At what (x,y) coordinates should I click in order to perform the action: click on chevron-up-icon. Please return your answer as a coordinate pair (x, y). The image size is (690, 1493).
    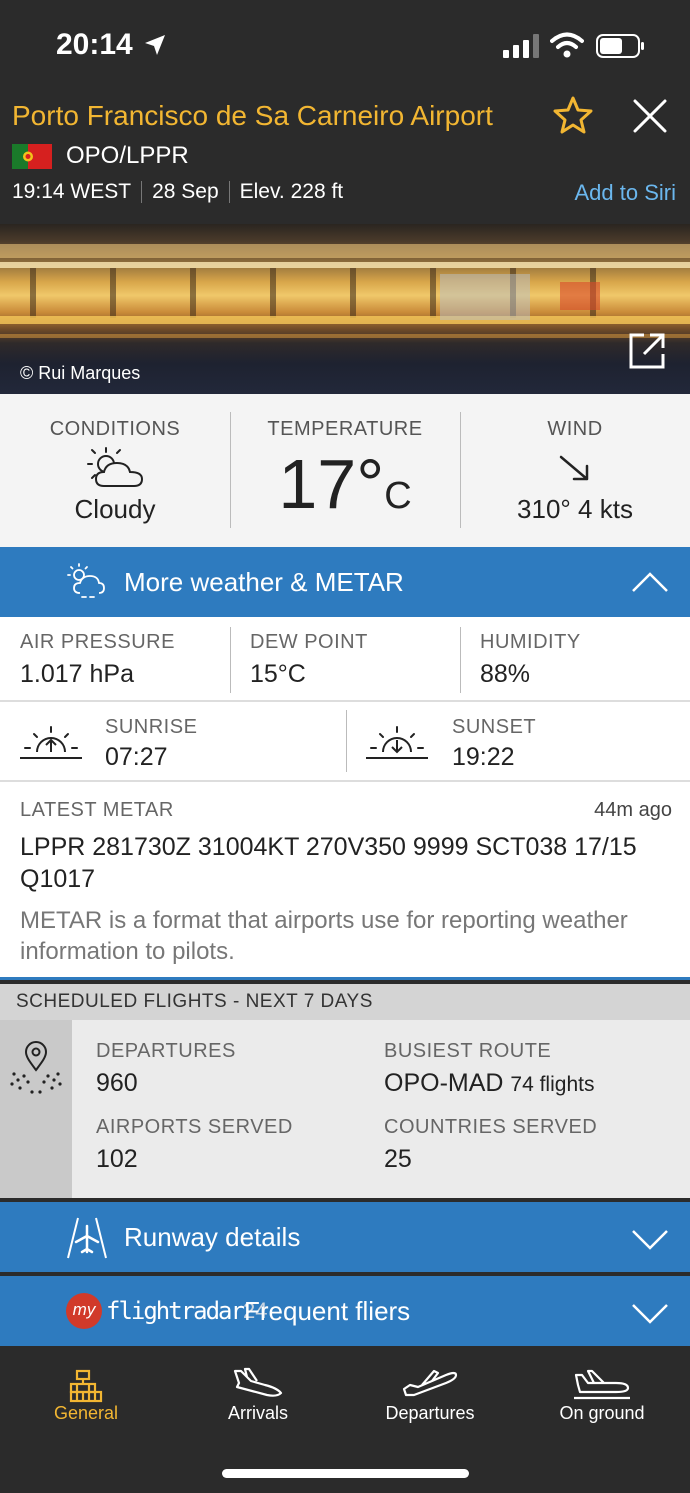
    Looking at the image, I should click on (650, 582).